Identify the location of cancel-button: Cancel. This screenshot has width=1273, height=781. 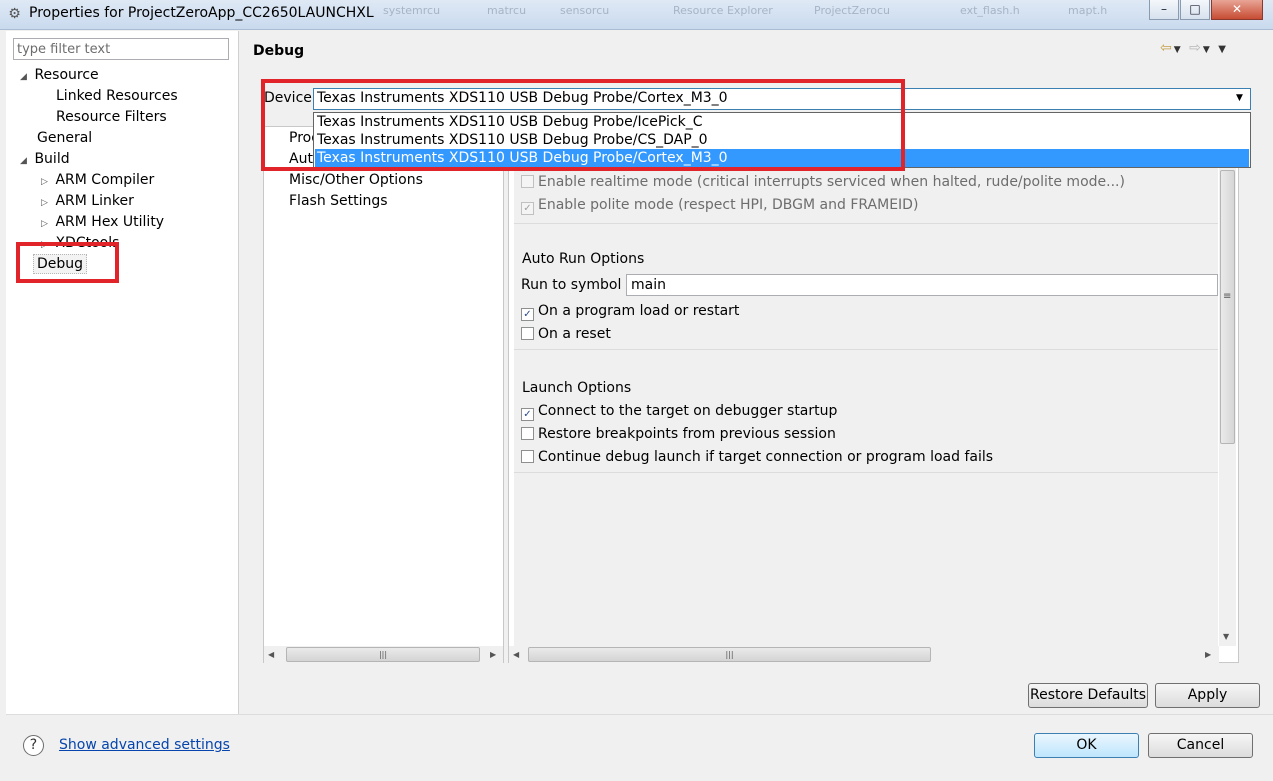
(1200, 745).